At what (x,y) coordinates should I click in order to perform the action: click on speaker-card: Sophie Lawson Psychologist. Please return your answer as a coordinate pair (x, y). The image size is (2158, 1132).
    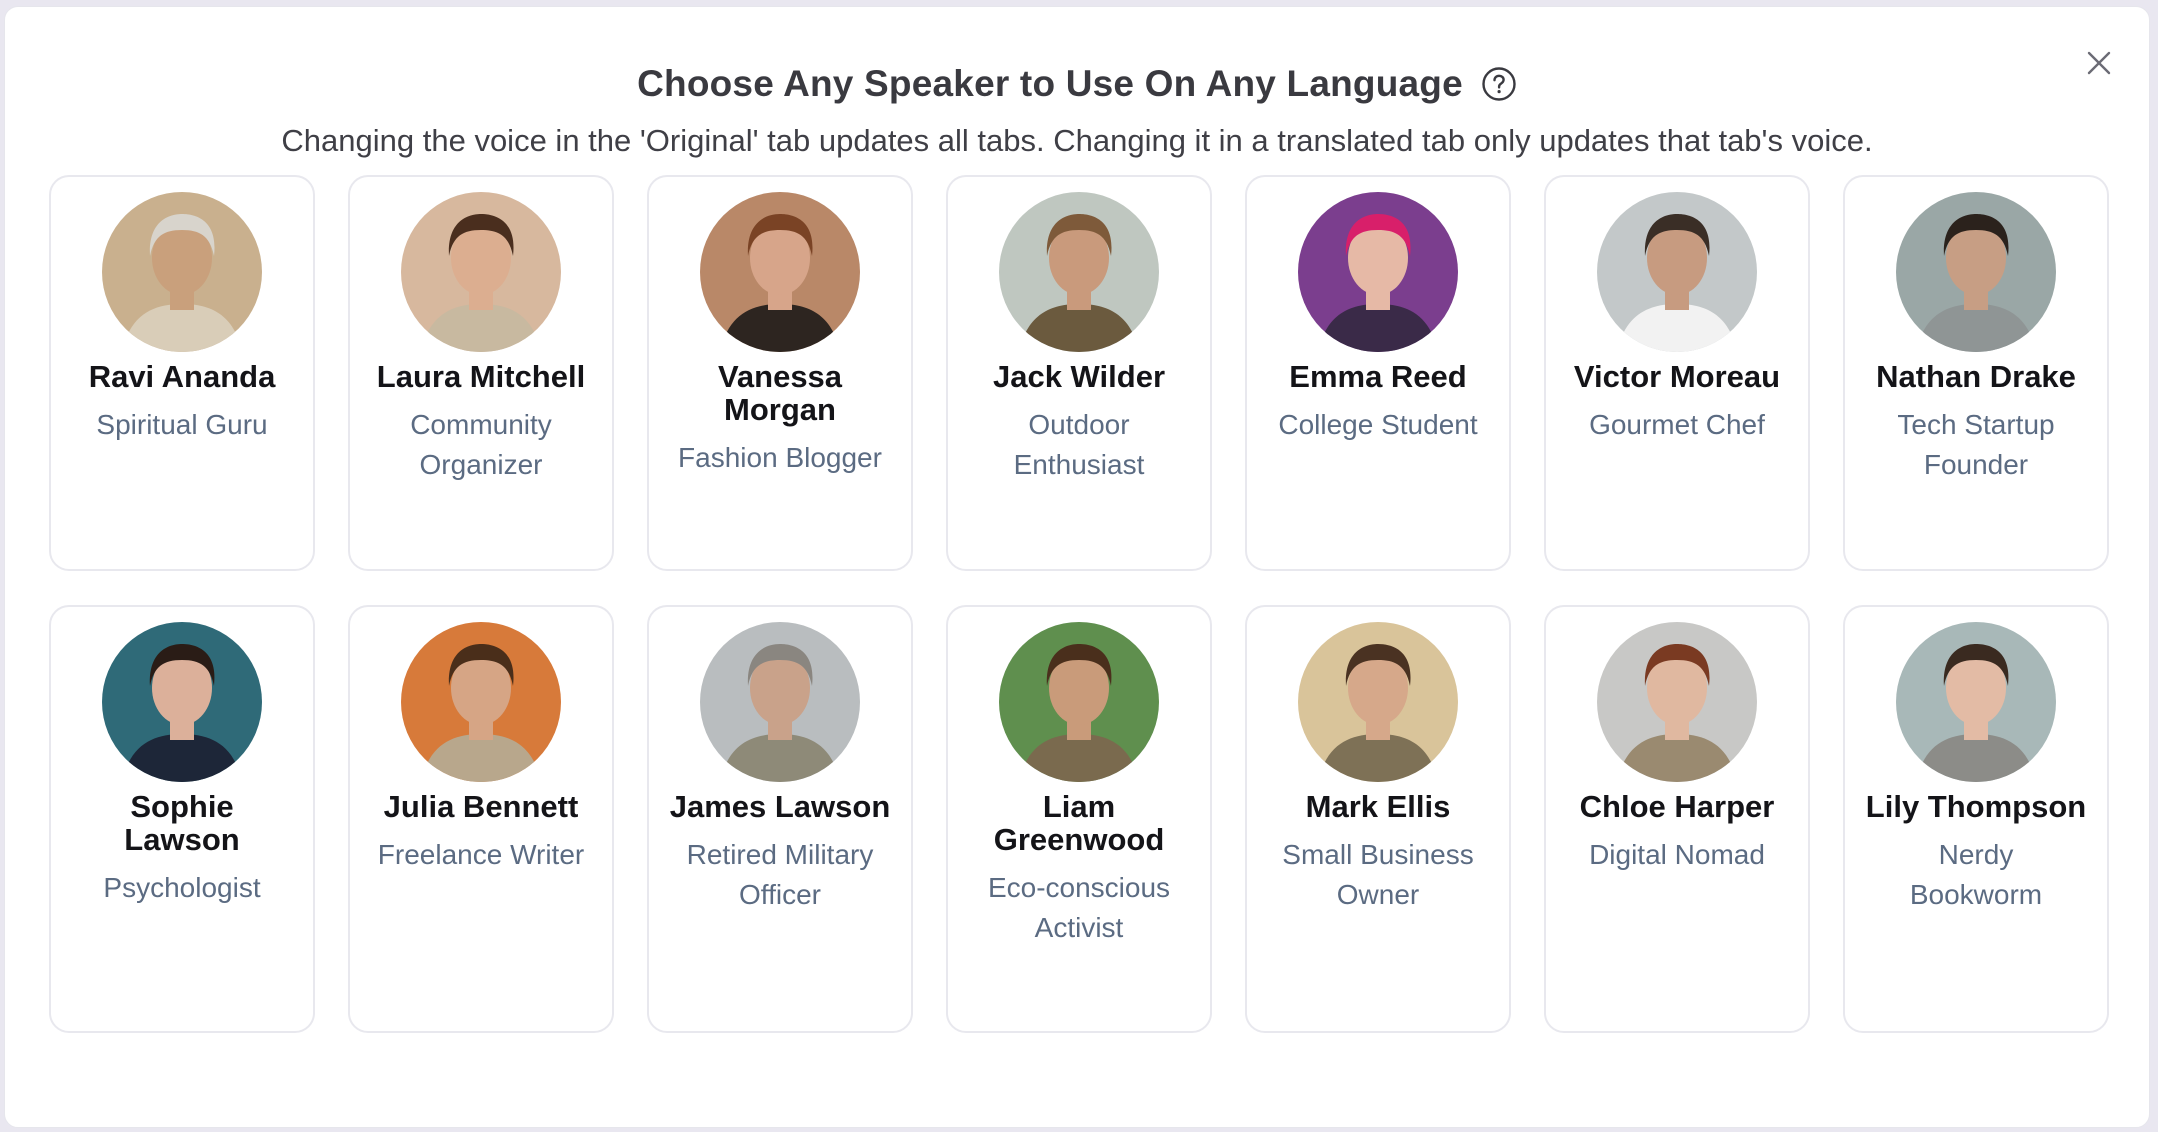
    Looking at the image, I should click on (182, 819).